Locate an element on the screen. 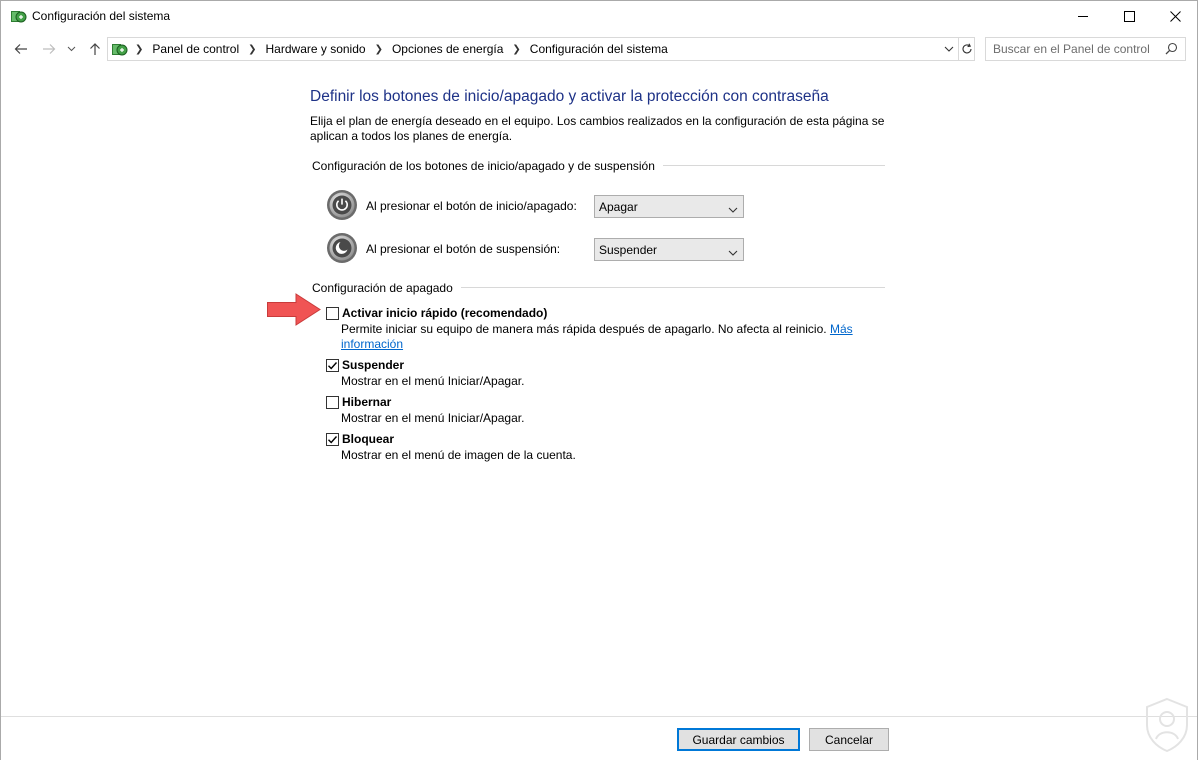 This screenshot has width=1198, height=760. hibernate-label: Hibernar is located at coordinates (366, 402).